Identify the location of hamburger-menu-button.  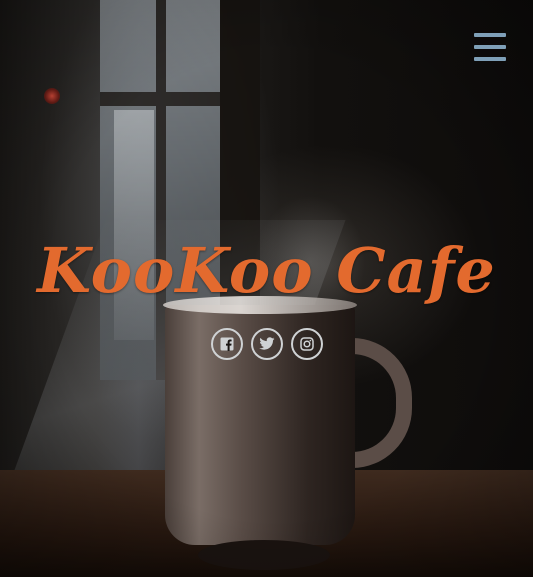
(490, 47).